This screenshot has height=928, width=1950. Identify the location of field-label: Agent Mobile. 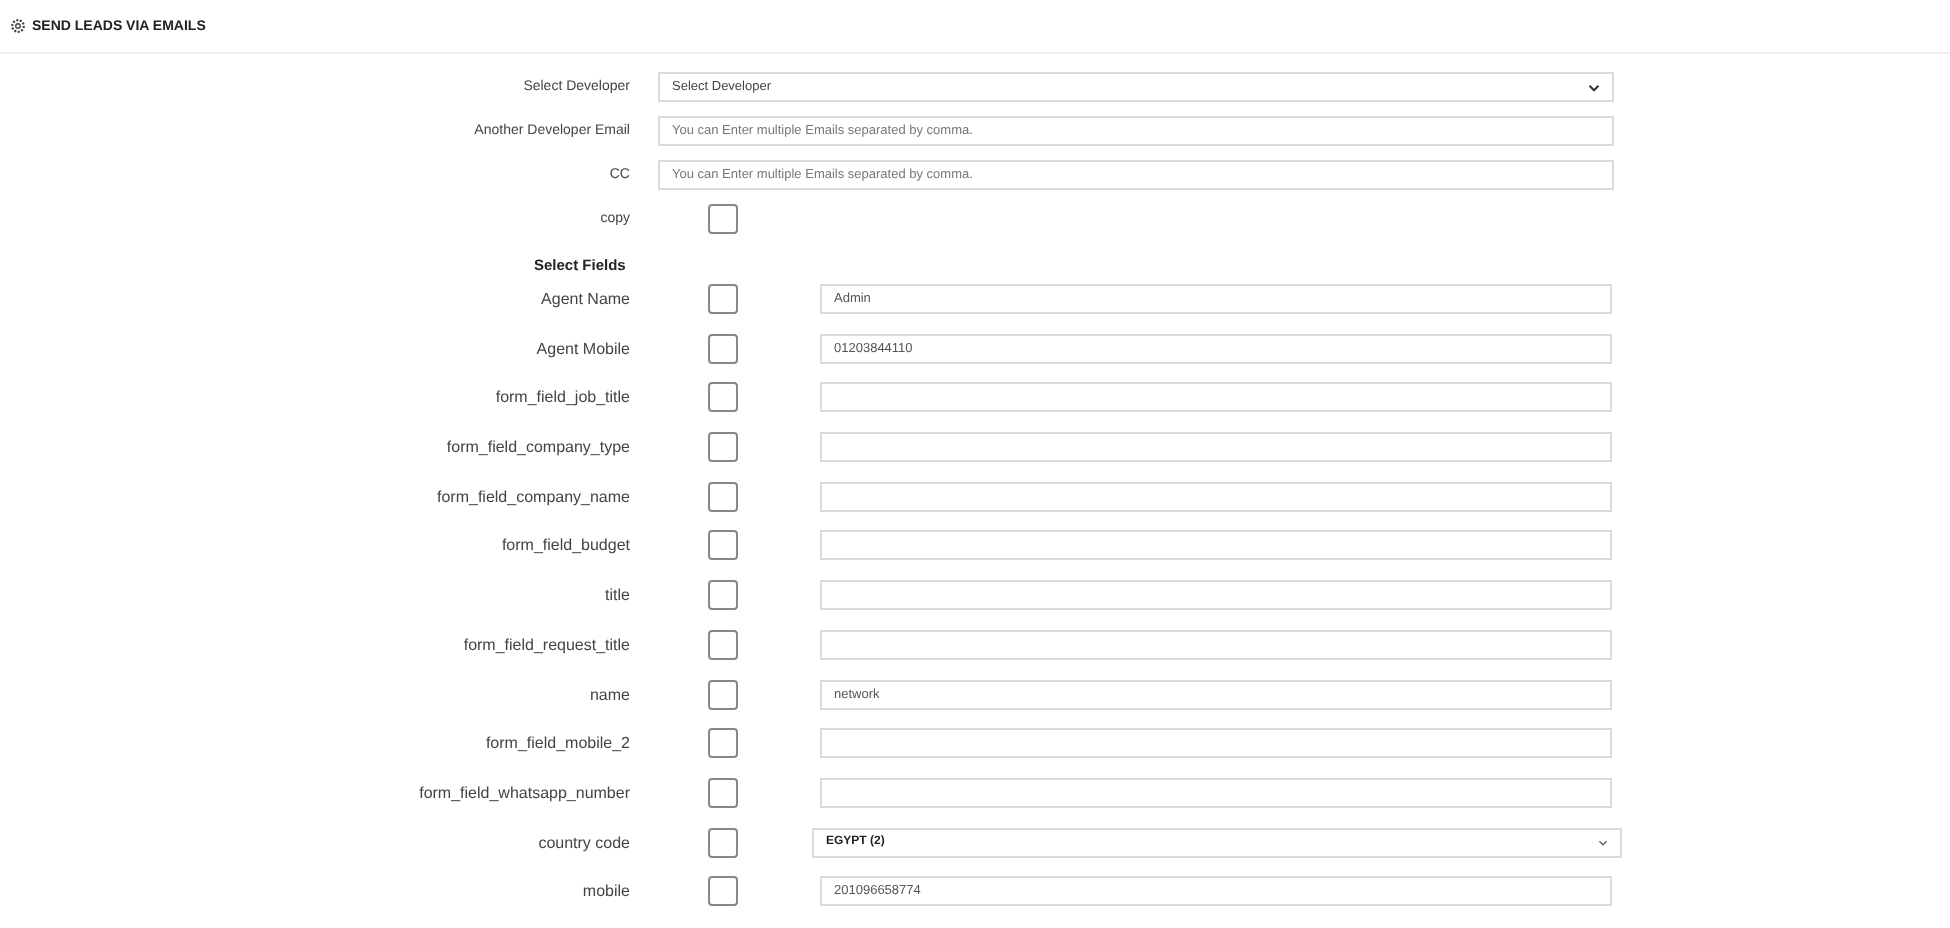
(582, 348).